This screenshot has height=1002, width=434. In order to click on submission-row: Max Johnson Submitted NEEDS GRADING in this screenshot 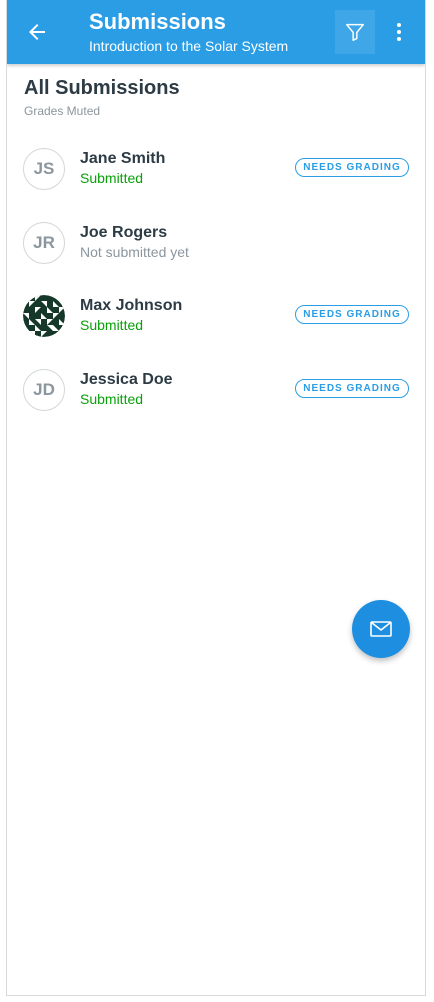, I will do `click(216, 319)`.